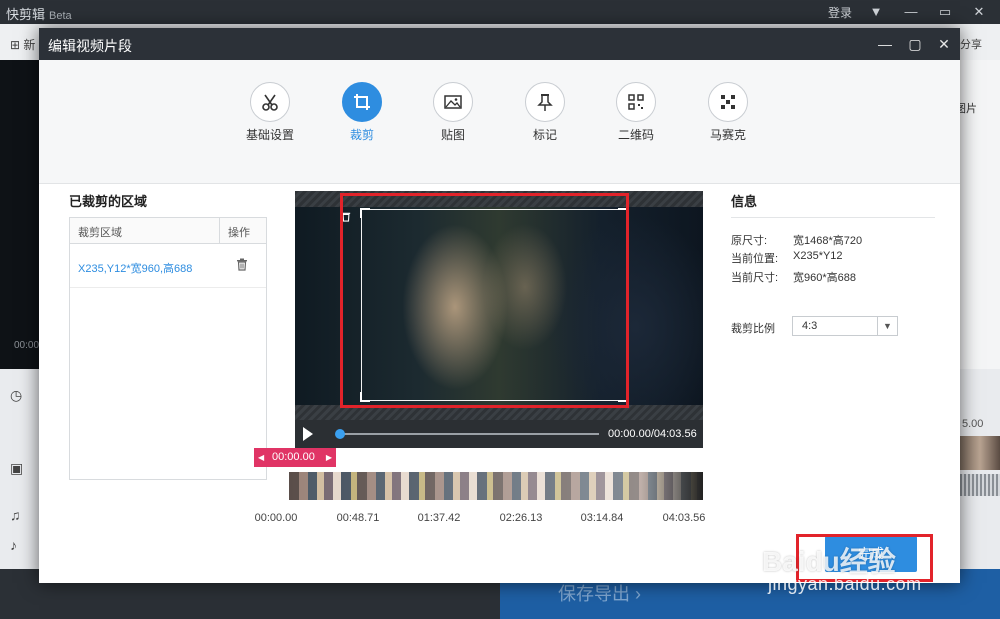 Image resolution: width=1000 pixels, height=619 pixels. Describe the element at coordinates (362, 102) in the screenshot. I see `crop-icon` at that location.